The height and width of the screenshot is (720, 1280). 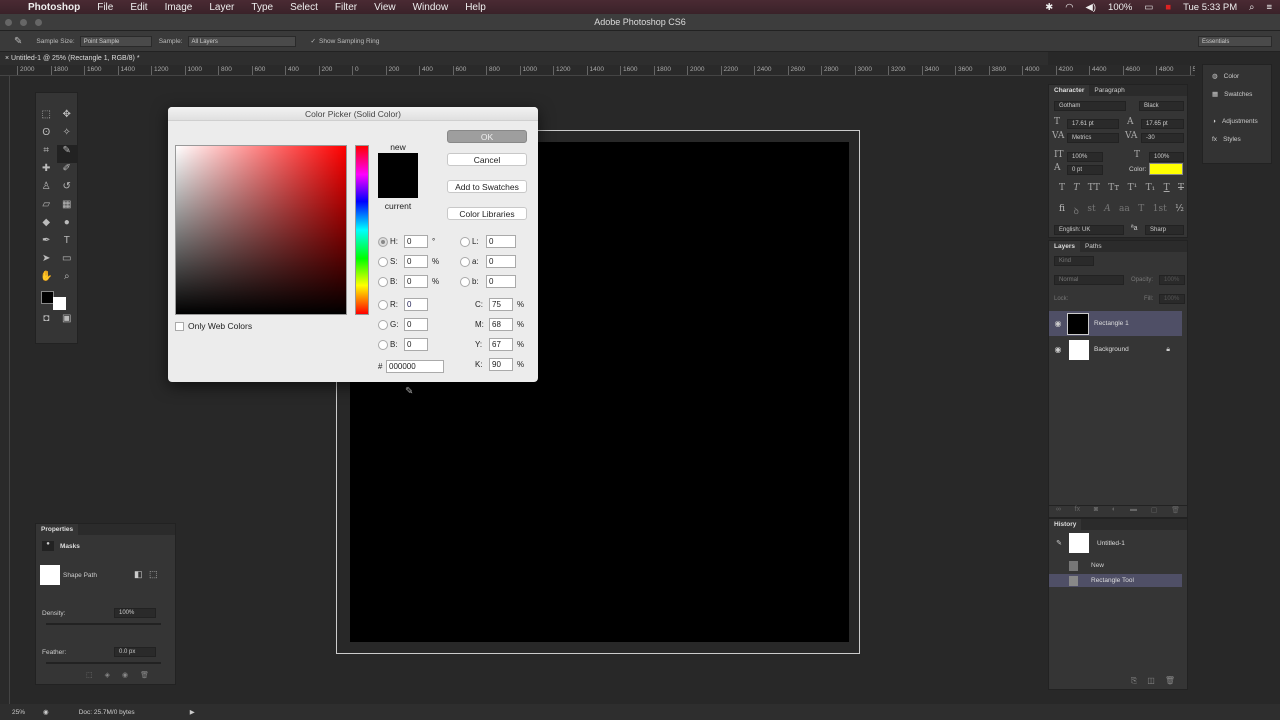 I want to click on underline-icon: T, so click(x=1167, y=188).